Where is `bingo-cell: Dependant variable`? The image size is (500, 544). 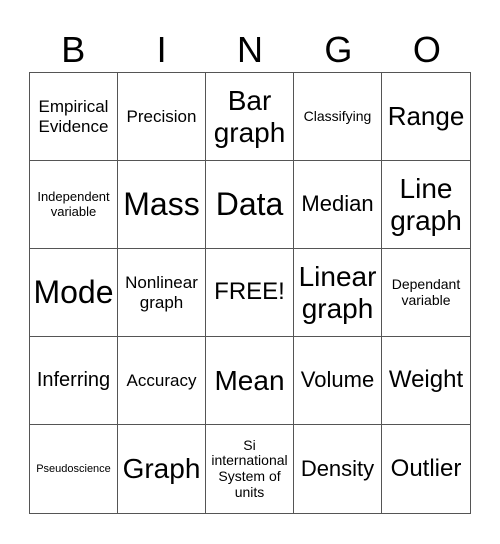 bingo-cell: Dependant variable is located at coordinates (426, 293).